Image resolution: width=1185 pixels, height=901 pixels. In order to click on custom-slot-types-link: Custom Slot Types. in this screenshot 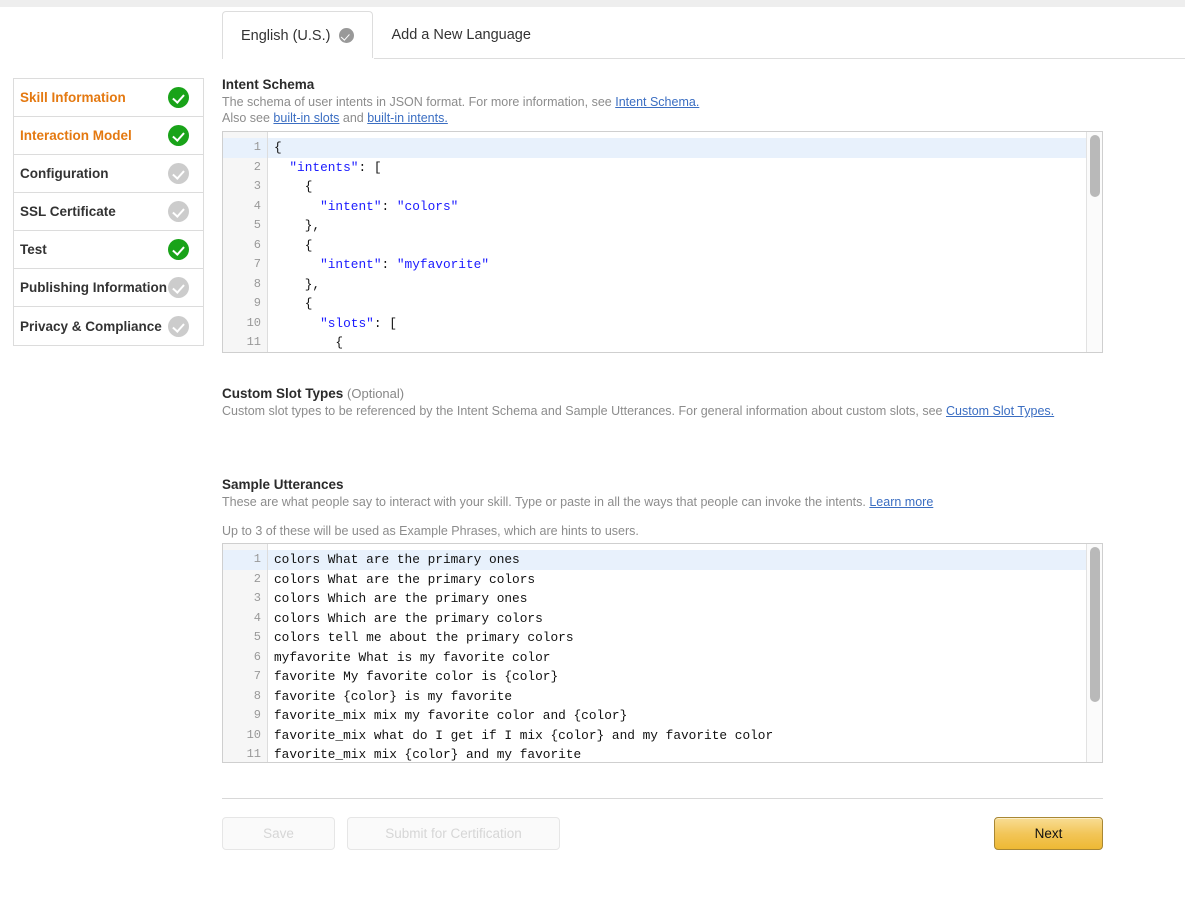, I will do `click(1000, 411)`.